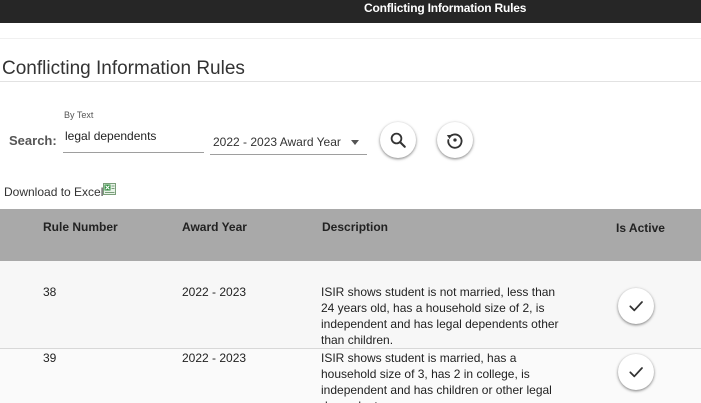 The height and width of the screenshot is (403, 701). Describe the element at coordinates (214, 227) in the screenshot. I see `column-header-award-year: Award Year` at that location.